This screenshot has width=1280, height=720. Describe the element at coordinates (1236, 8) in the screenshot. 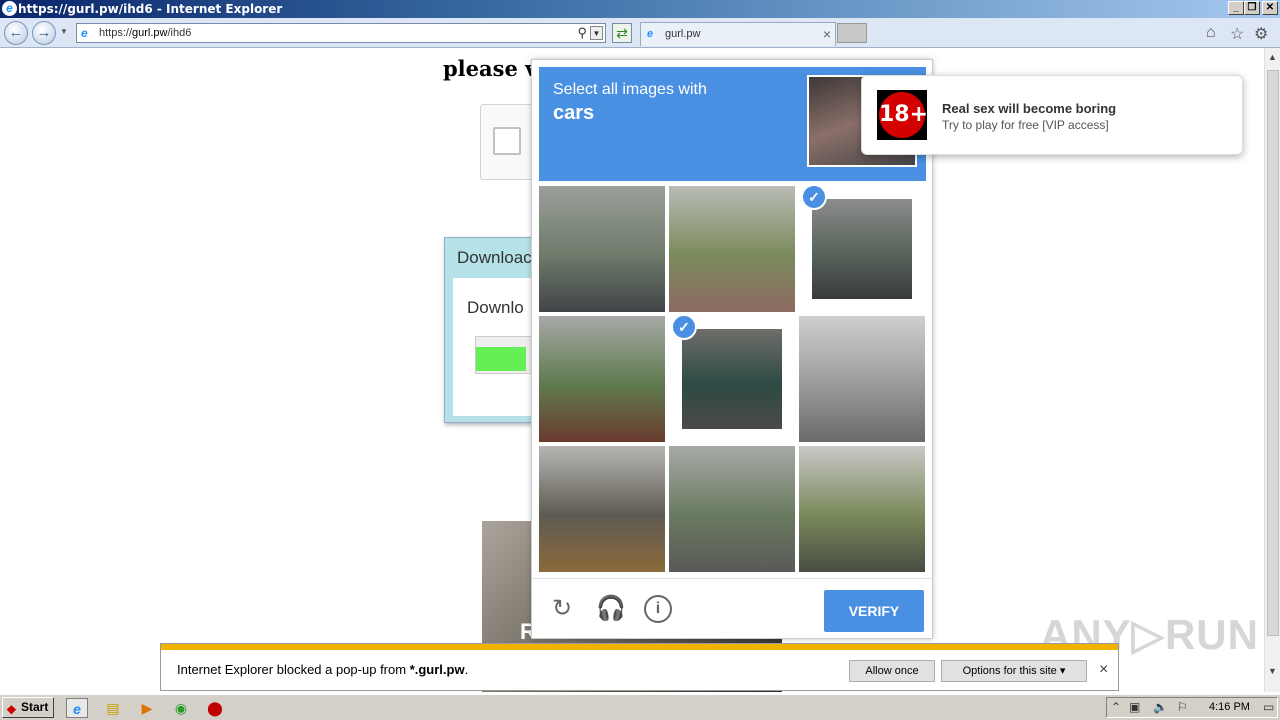

I see `minimize-button: _` at that location.